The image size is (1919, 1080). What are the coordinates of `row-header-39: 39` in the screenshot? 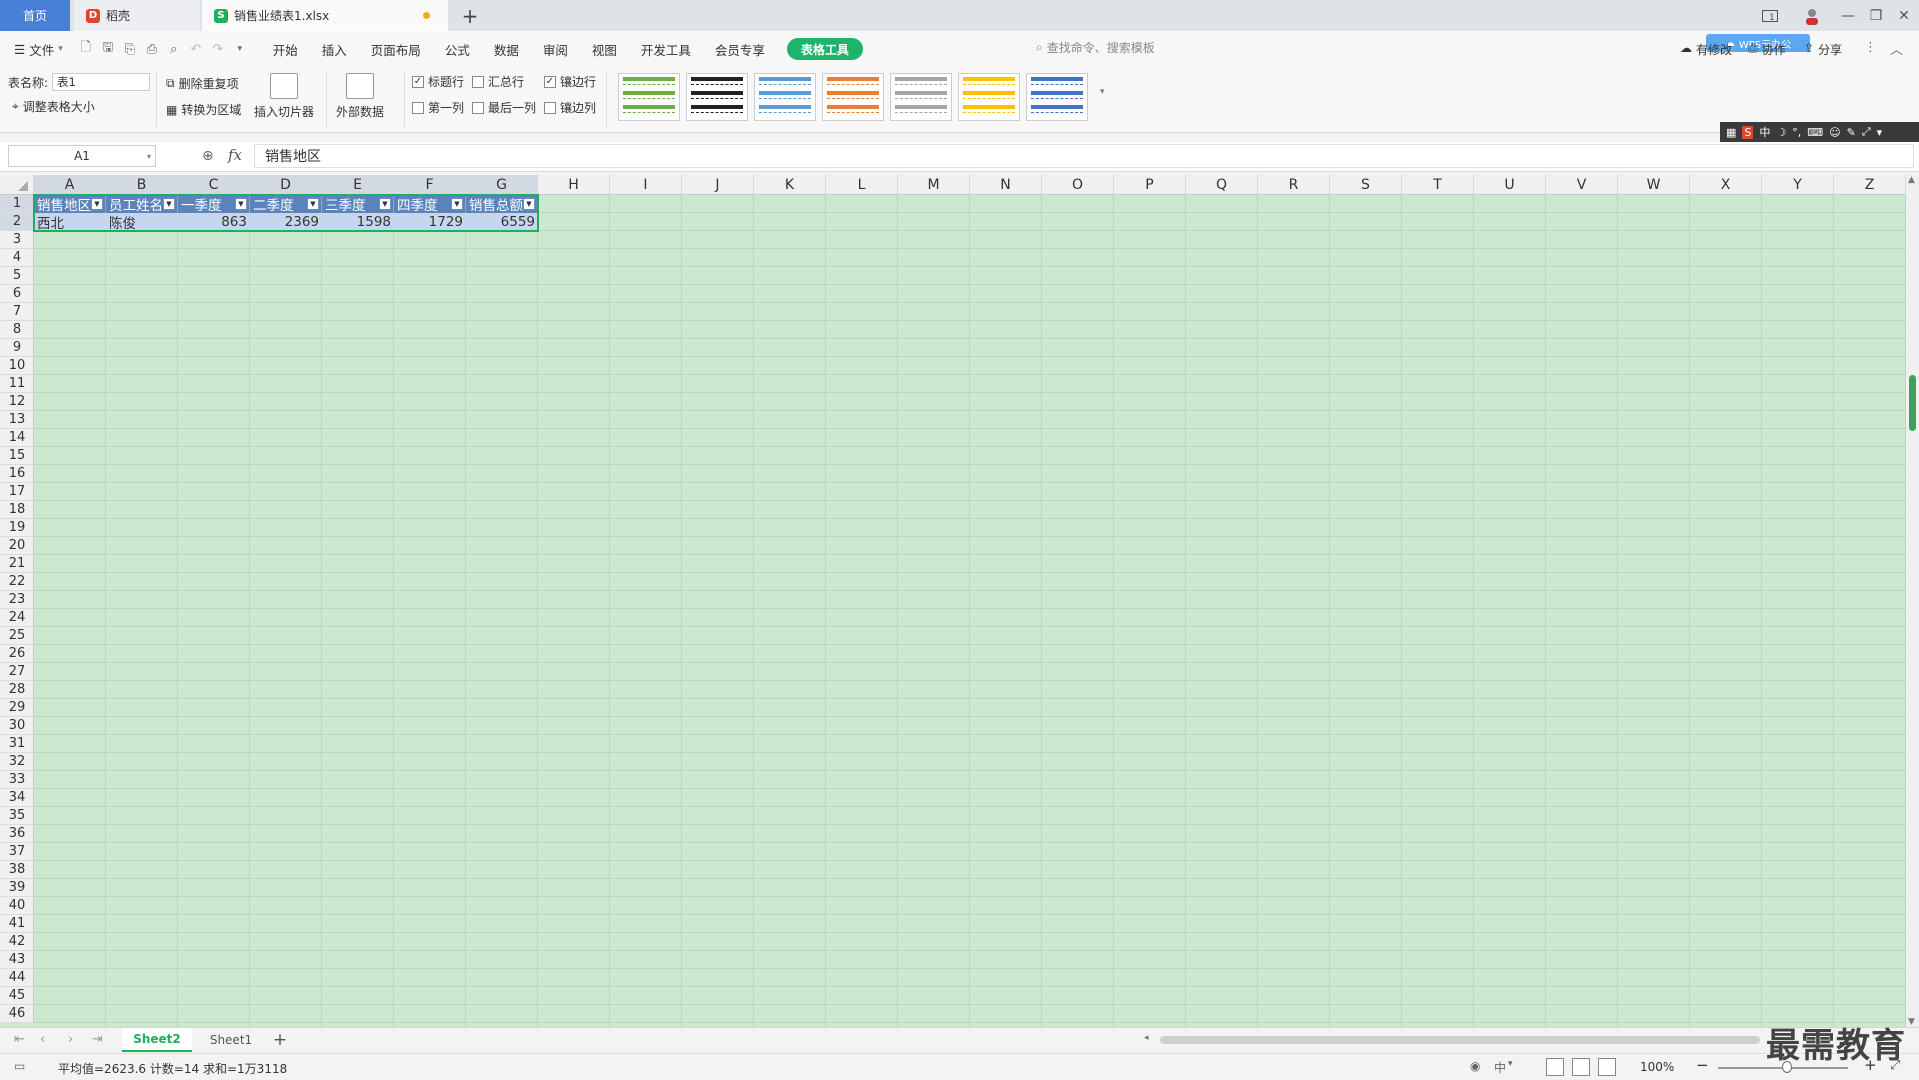 It's located at (17, 888).